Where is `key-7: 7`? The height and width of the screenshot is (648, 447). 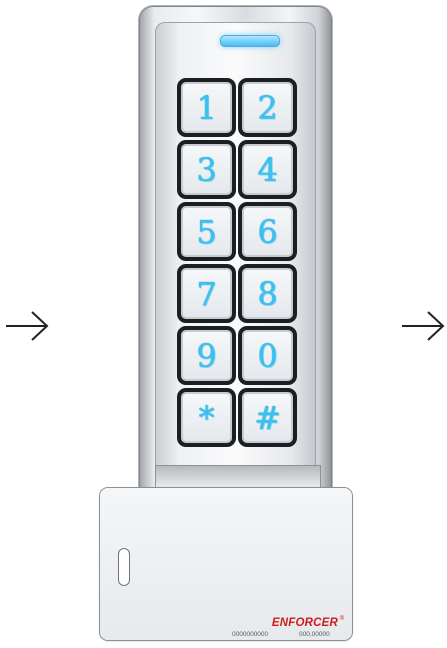 key-7: 7 is located at coordinates (206, 293).